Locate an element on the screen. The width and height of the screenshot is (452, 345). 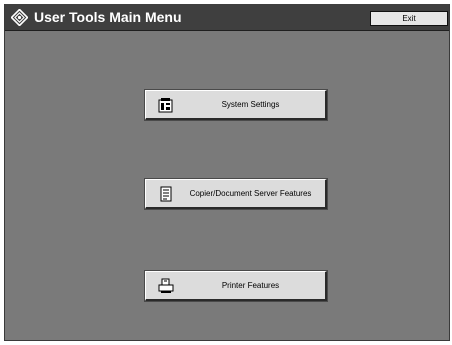
printer-features-button: Printer Features is located at coordinates (236, 286).